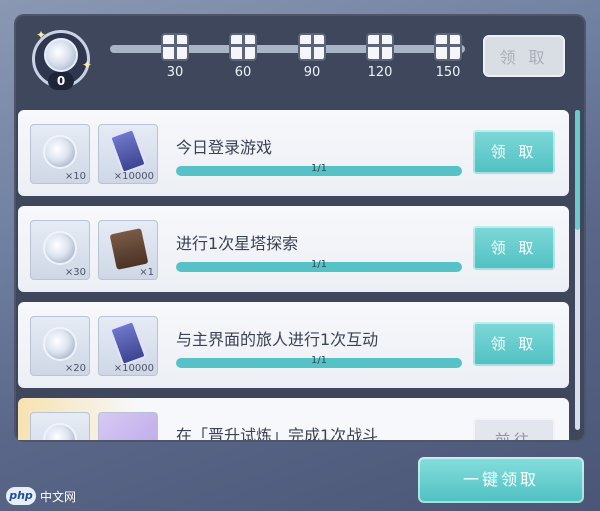 This screenshot has width=600, height=511. Describe the element at coordinates (448, 72) in the screenshot. I see `milestone-label: 150` at that location.